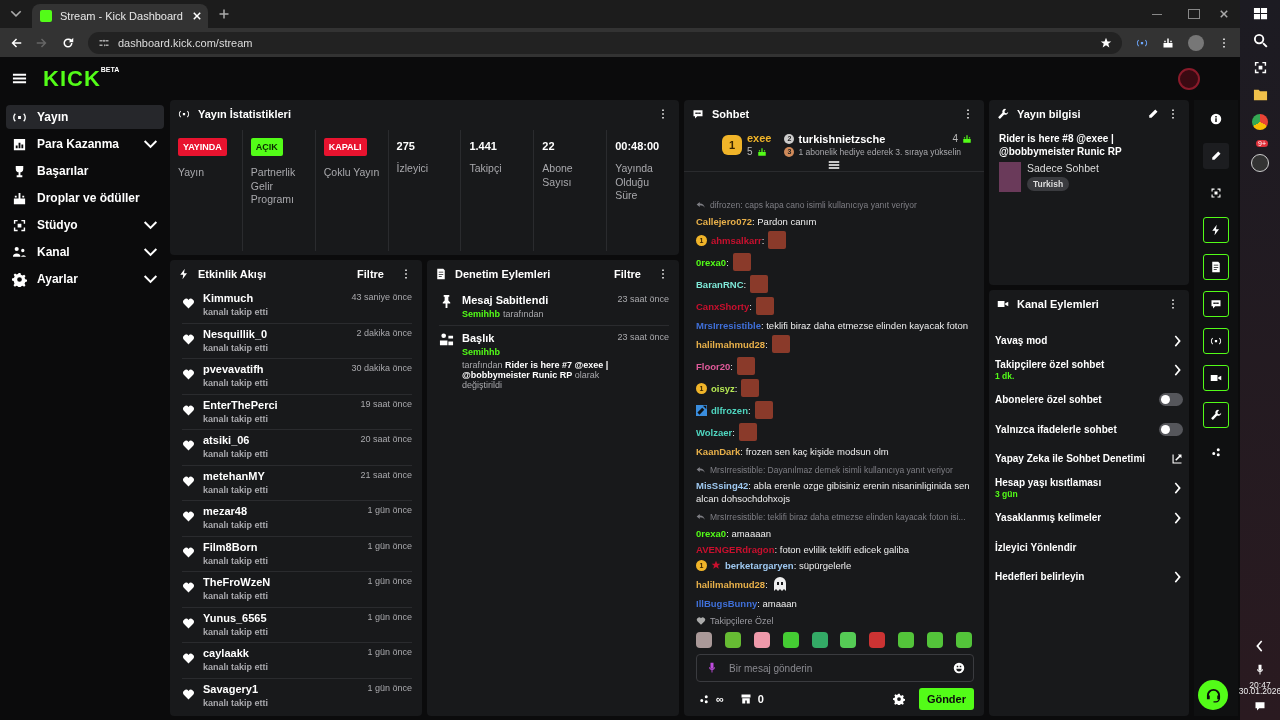  What do you see at coordinates (803, 549) in the screenshot?
I see `chat-message: AVENGERdragon: foton evlilik teklifi edicek galiba` at bounding box center [803, 549].